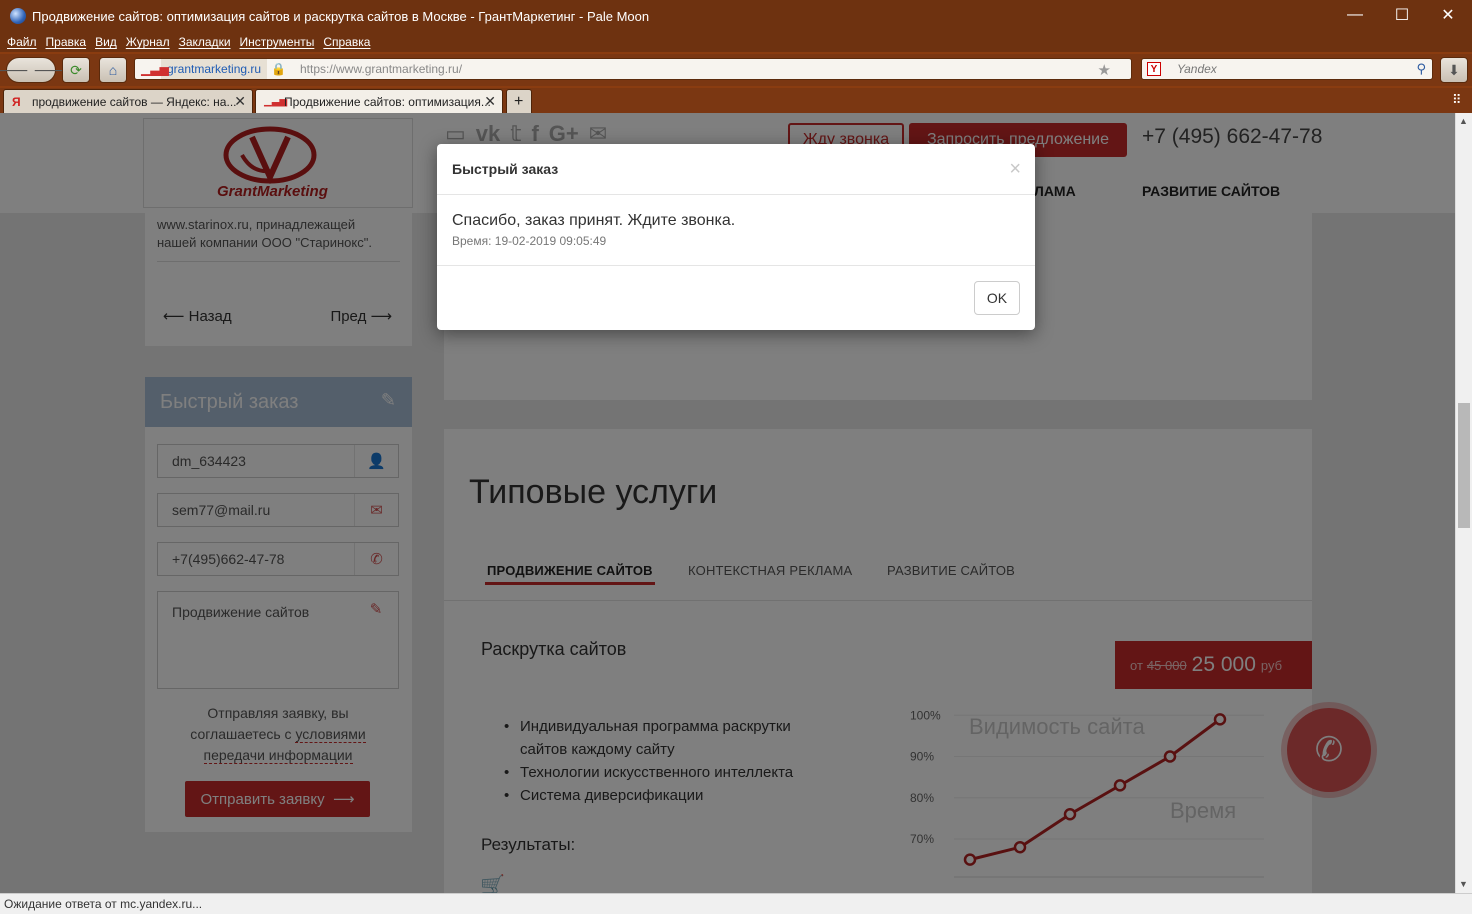  I want to click on modal-timestamp: Время: 19-02-2019 09:05:49, so click(529, 241).